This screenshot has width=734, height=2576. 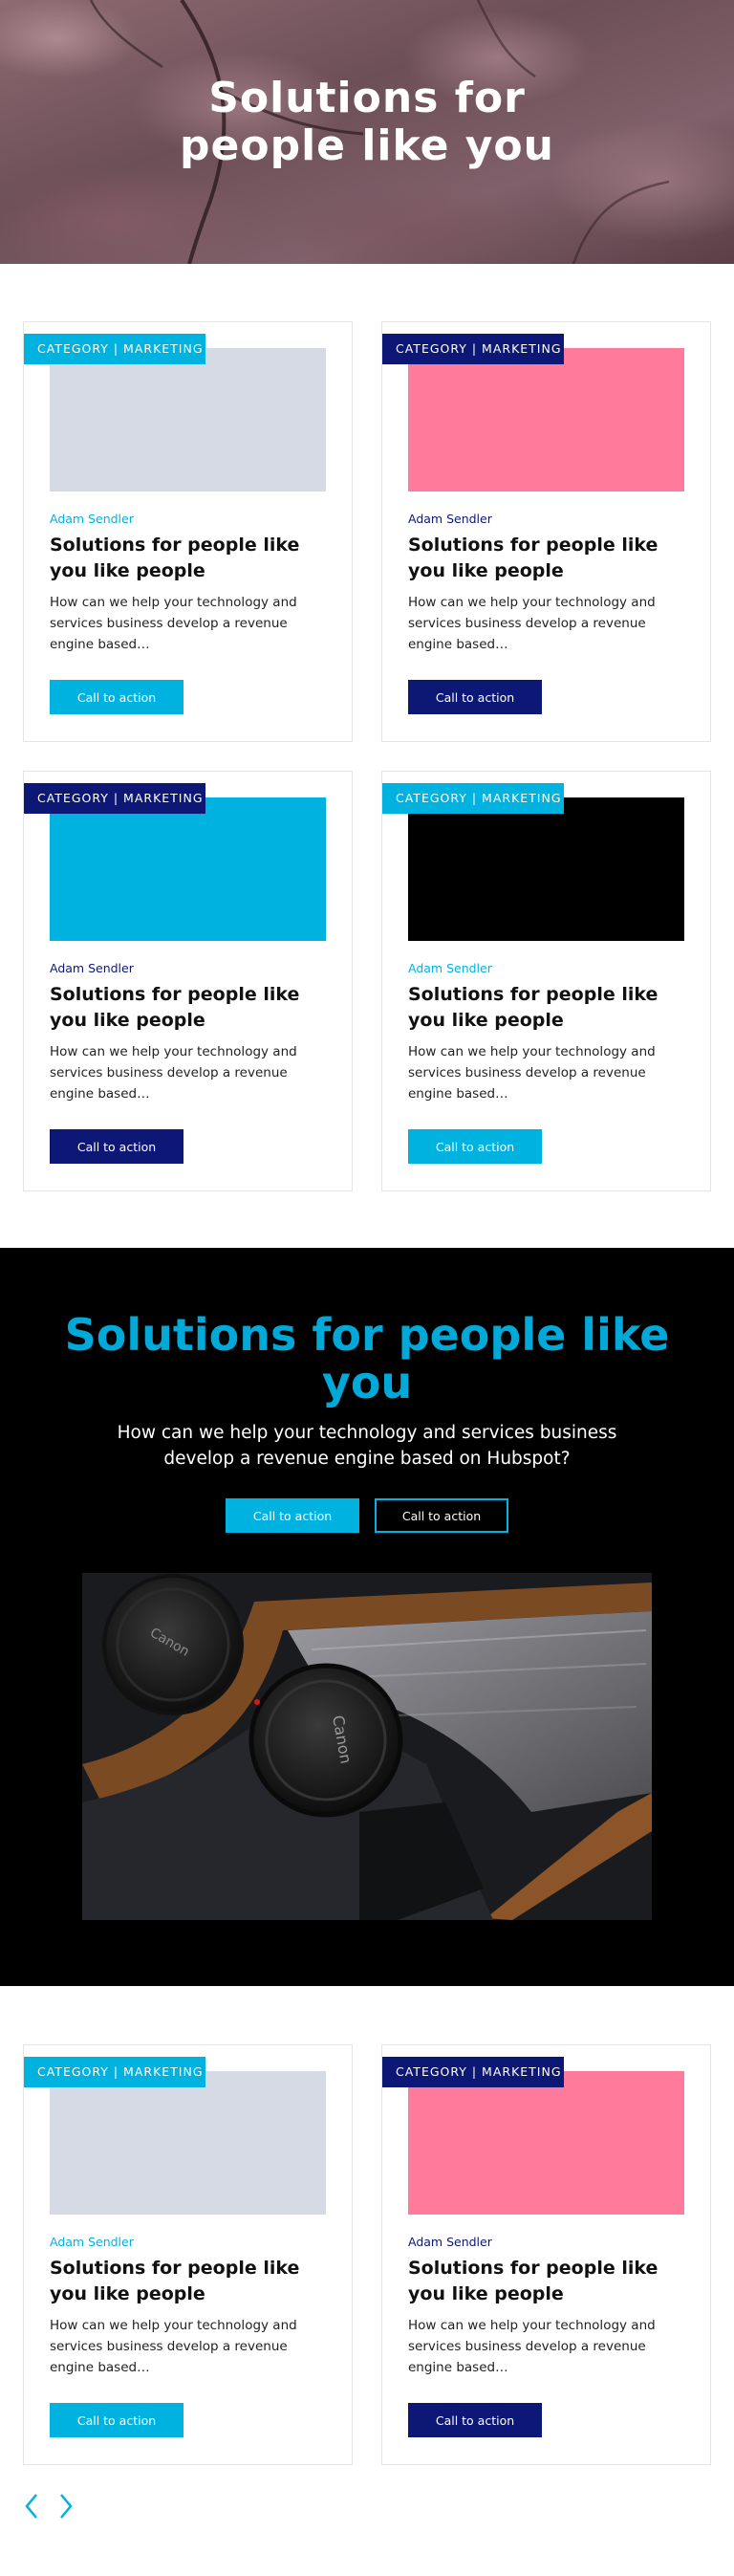 I want to click on chevron-right-icon, so click(x=66, y=2506).